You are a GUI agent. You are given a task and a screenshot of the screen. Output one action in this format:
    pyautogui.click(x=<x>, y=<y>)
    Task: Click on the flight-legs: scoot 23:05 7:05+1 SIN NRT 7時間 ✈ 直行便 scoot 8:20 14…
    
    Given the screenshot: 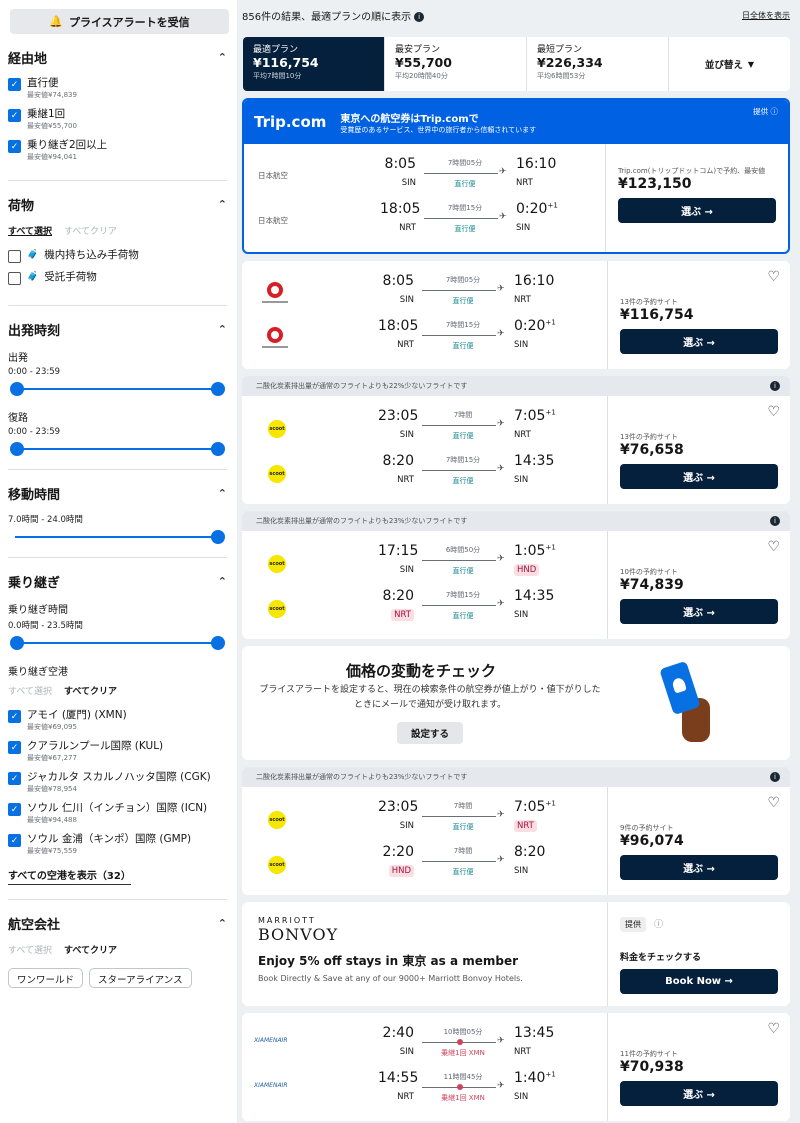 What is the action you would take?
    pyautogui.click(x=425, y=450)
    